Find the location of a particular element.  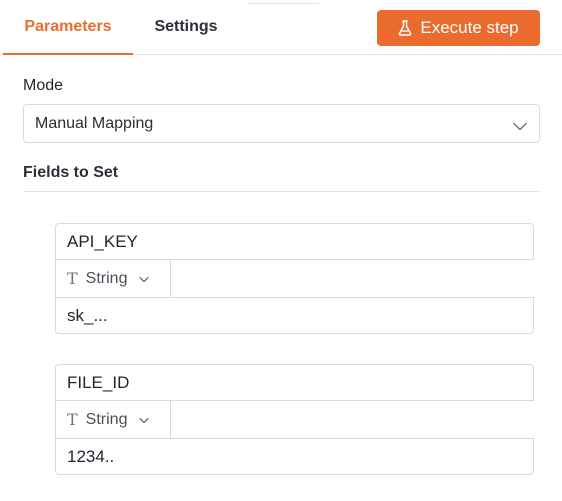

execute-step-label: Execute step is located at coordinates (469, 27).